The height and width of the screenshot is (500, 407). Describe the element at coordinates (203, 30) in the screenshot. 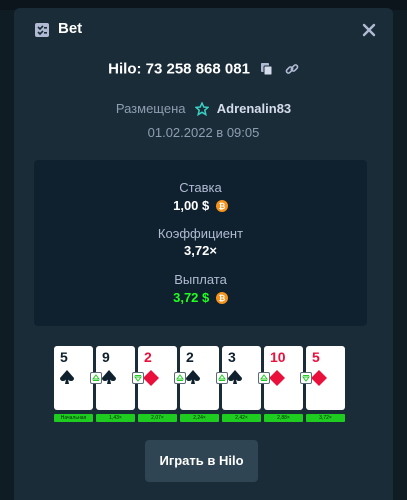

I see `modal-header: Bet` at that location.